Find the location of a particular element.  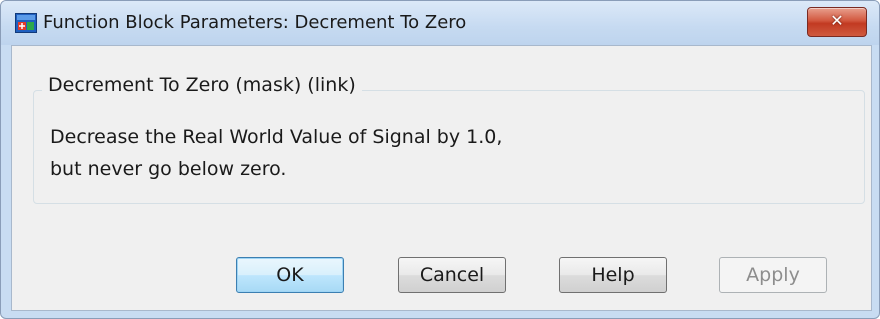

help-button: Help is located at coordinates (613, 275).